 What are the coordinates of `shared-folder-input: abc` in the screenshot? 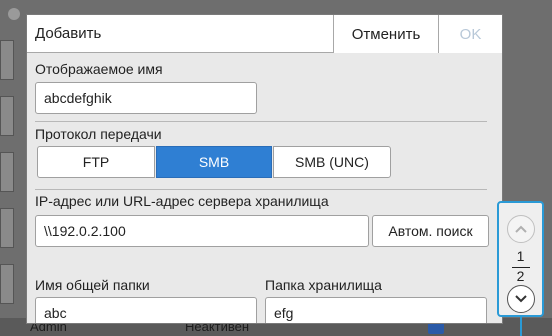 It's located at (146, 310).